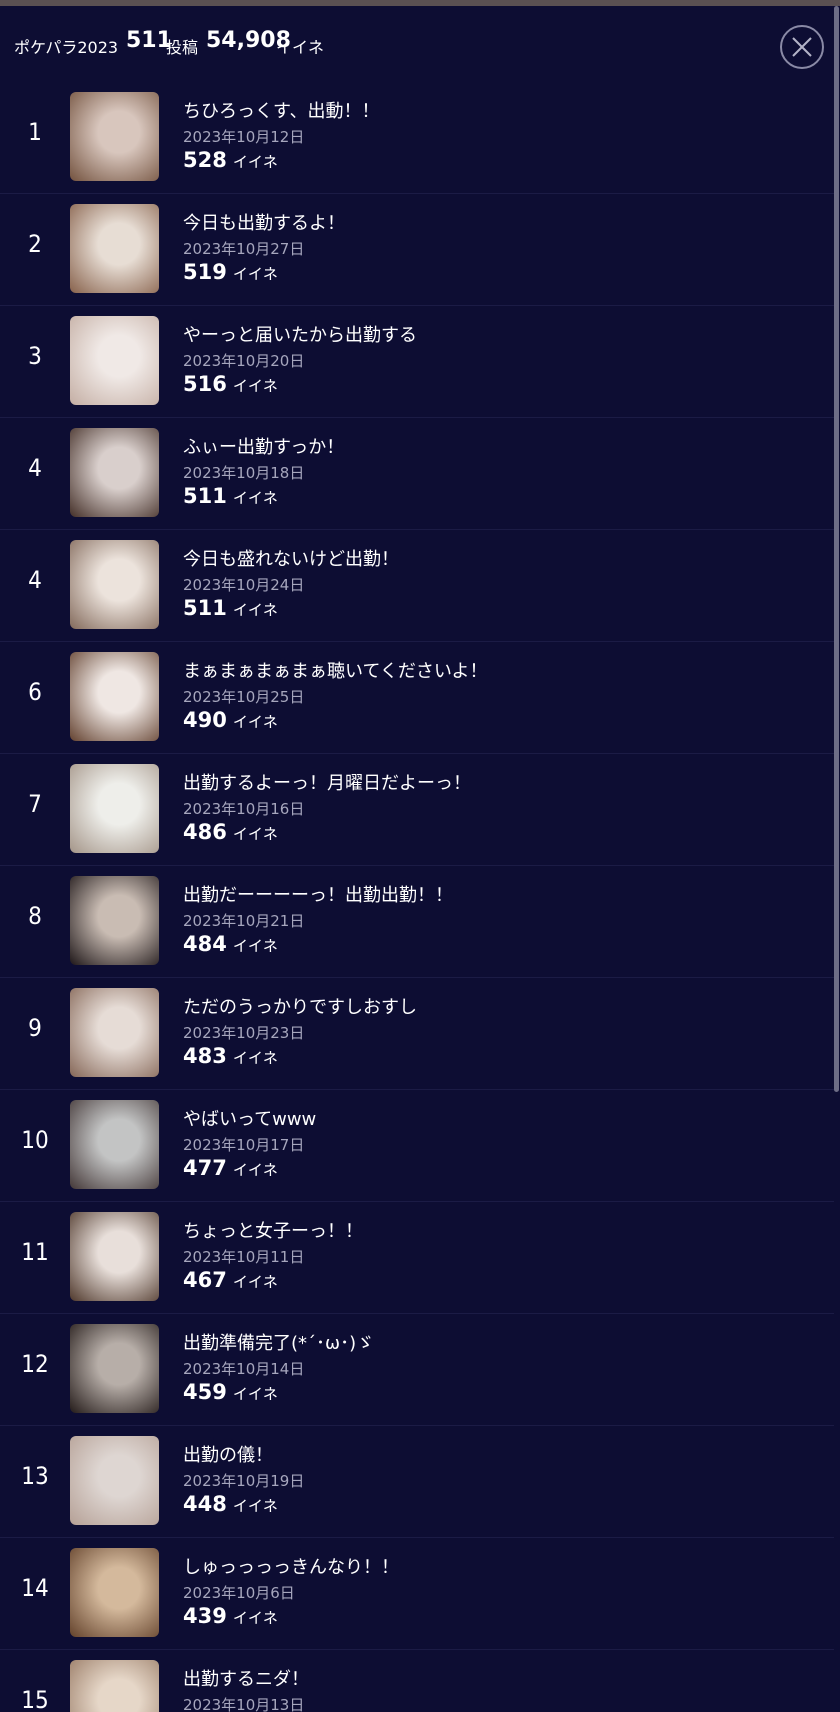 The width and height of the screenshot is (840, 1712). I want to click on post-title: 出勤準備完了(*´･ω･)ゞ, so click(279, 1343).